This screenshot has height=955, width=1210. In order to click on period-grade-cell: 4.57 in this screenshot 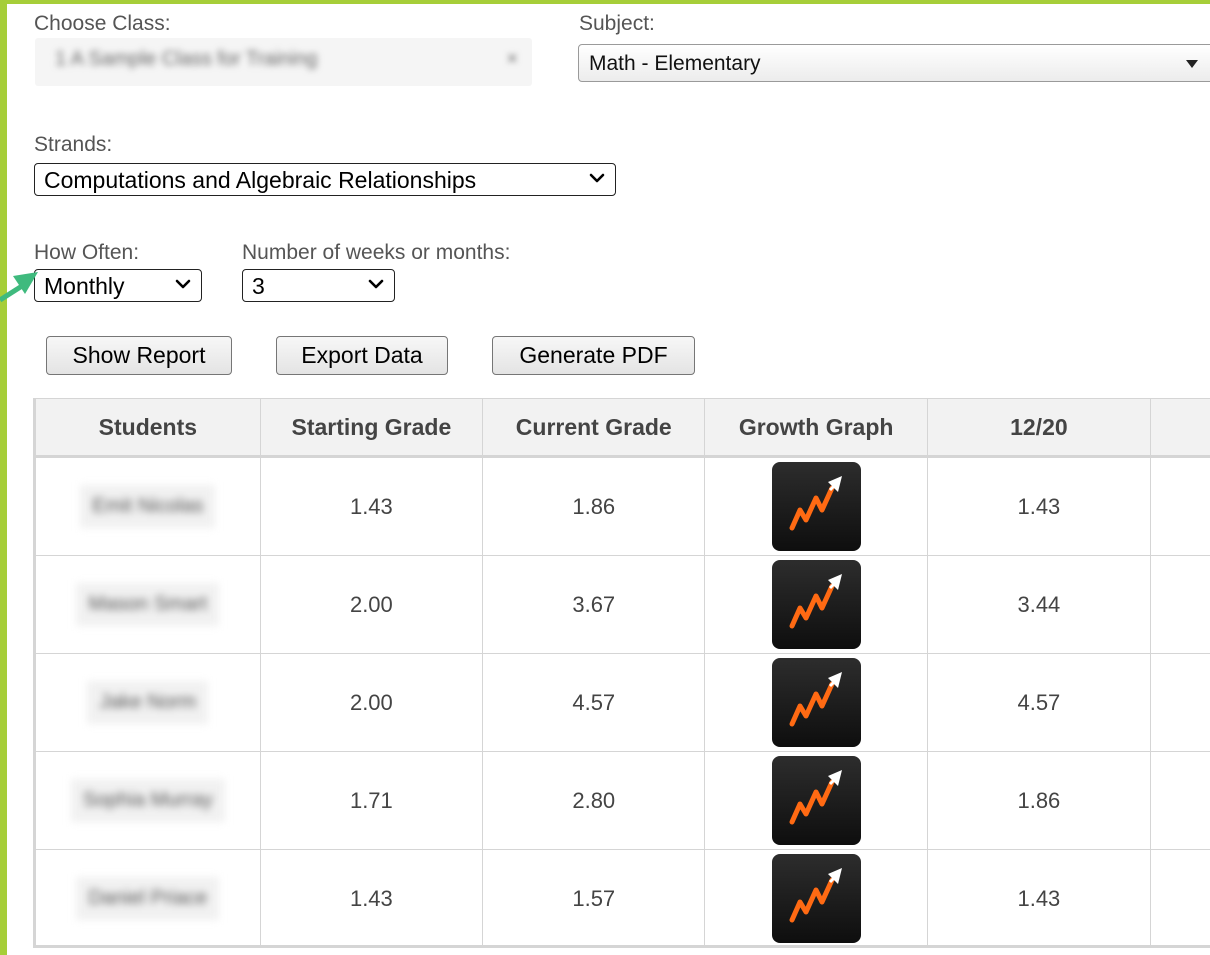, I will do `click(1039, 702)`.